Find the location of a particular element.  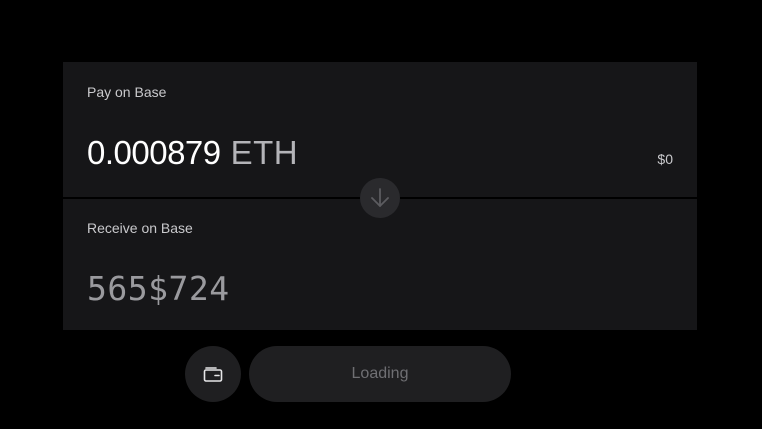

pay-label: Pay on Base is located at coordinates (127, 92).